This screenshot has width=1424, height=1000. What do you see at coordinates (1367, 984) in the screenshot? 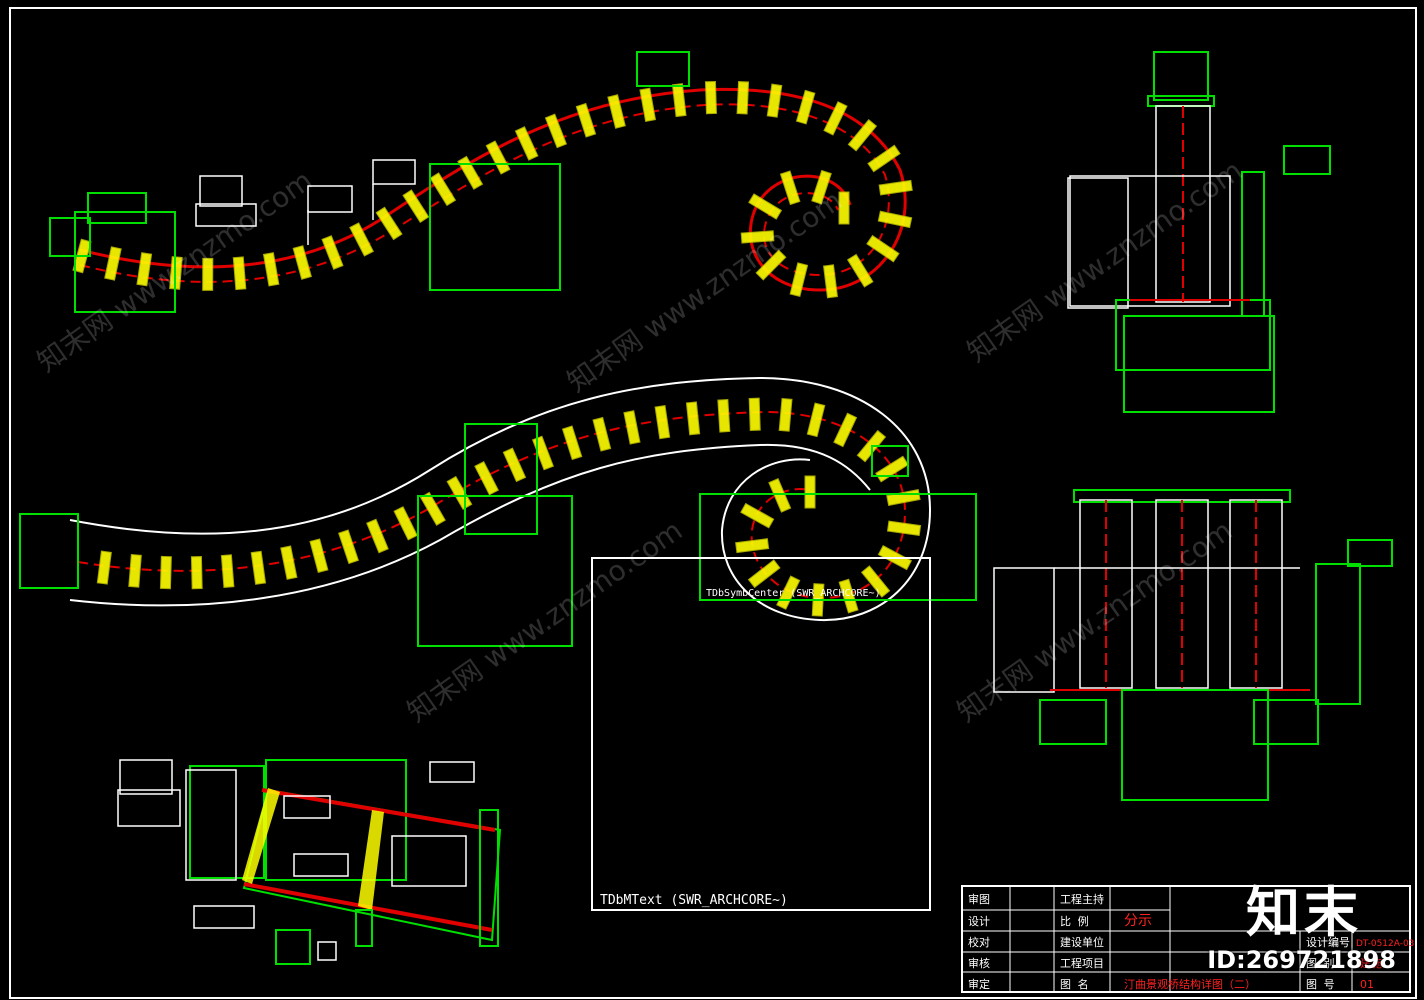
I see `tb-r4-c5: 01` at bounding box center [1367, 984].